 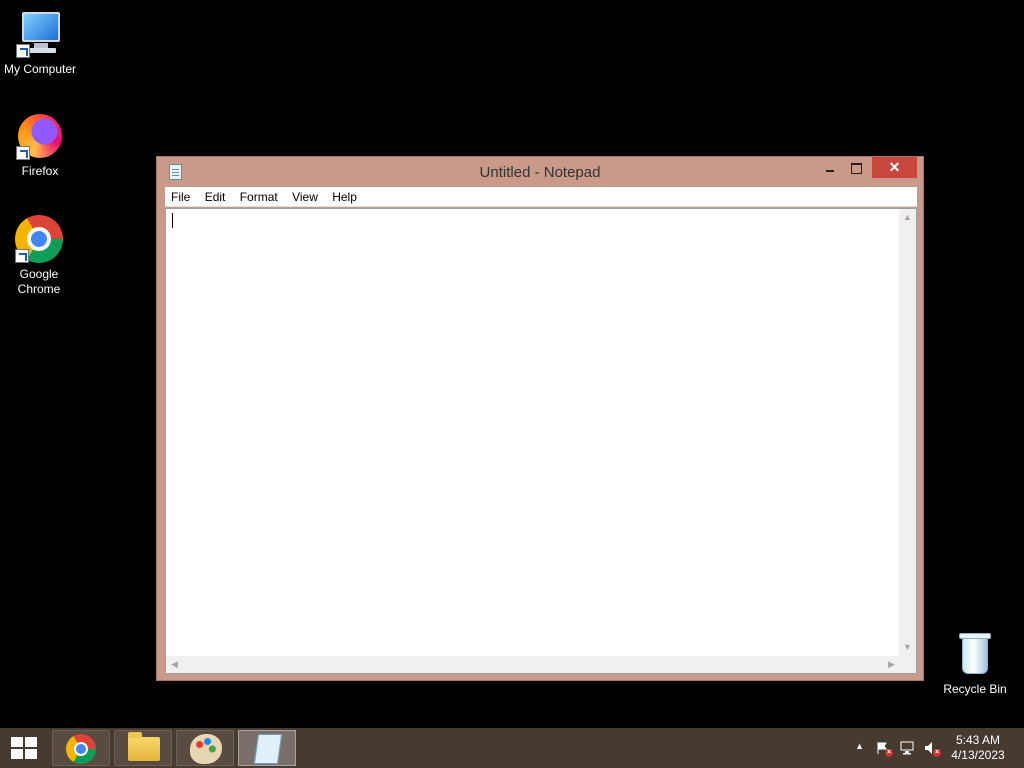 I want to click on scroll-right-icon: ▶, so click(x=891, y=664).